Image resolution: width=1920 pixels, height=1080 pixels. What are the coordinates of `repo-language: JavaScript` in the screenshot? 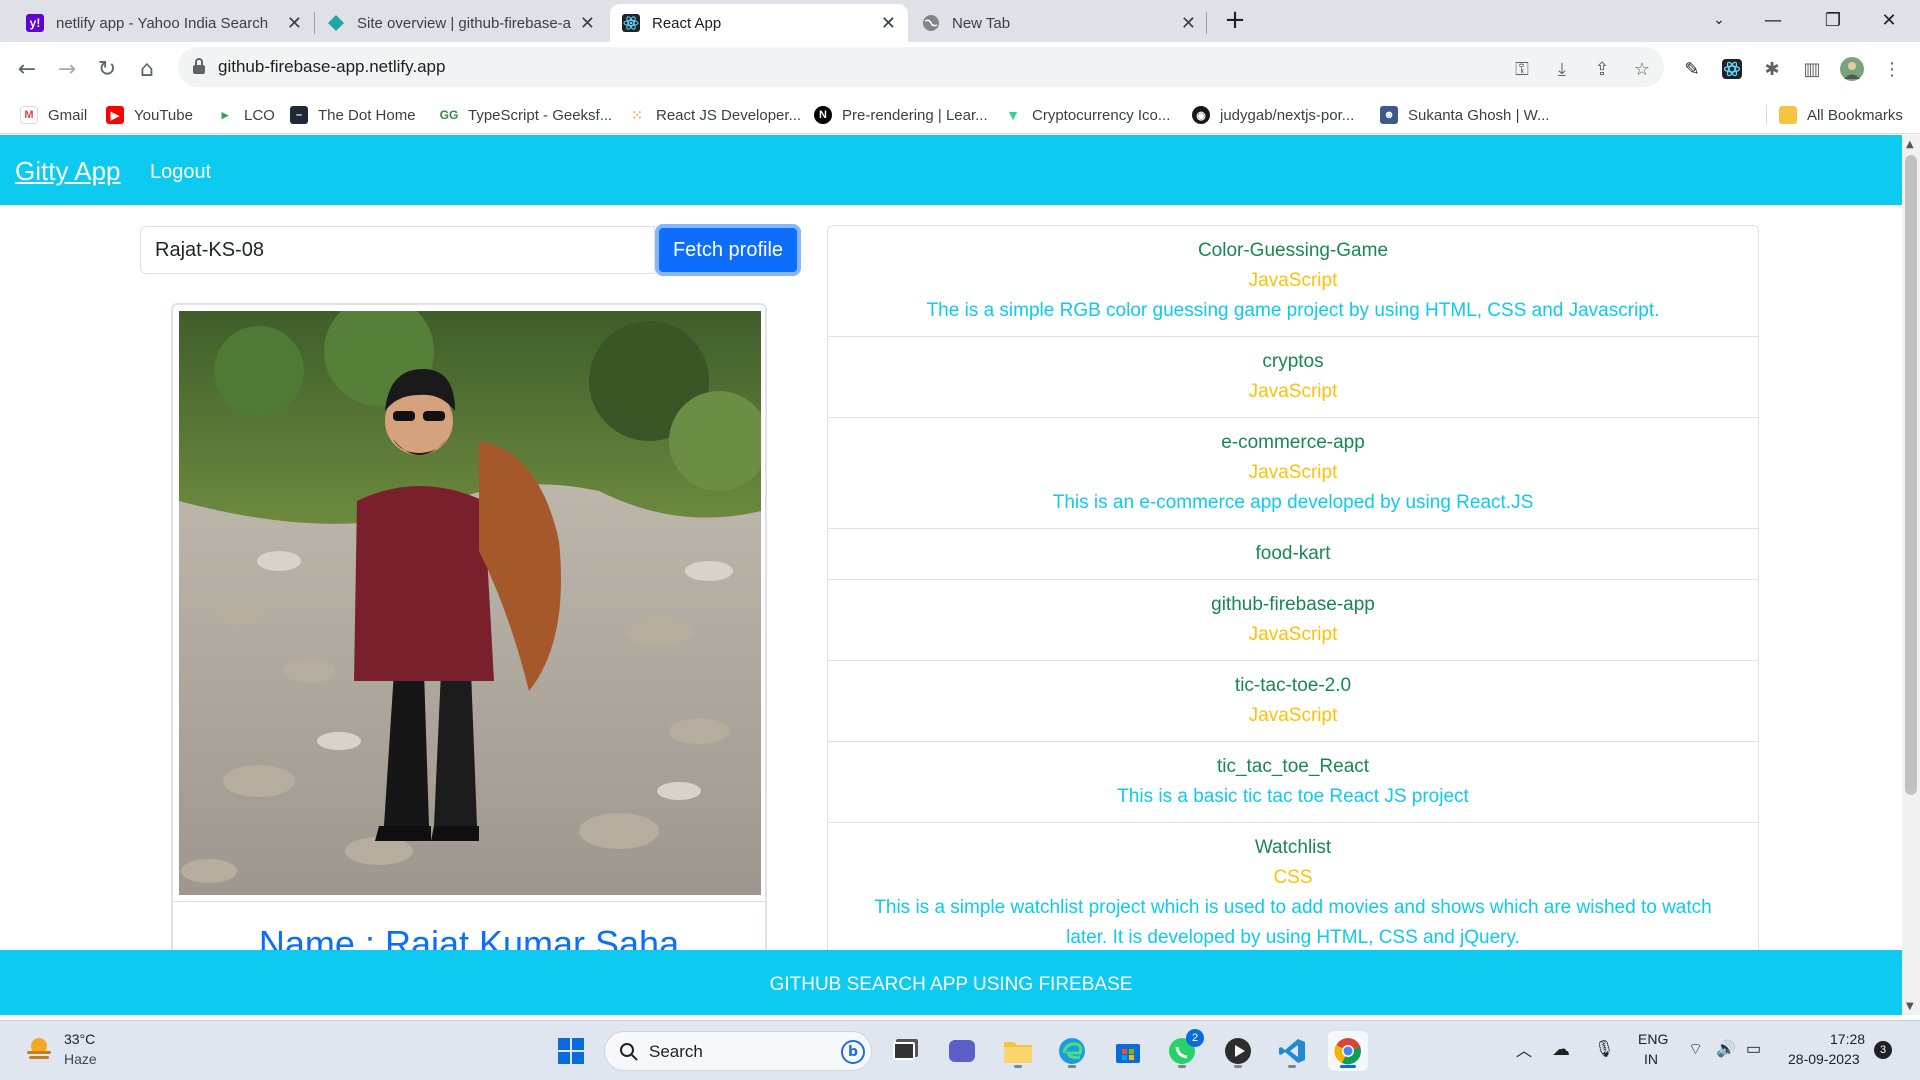 It's located at (1293, 280).